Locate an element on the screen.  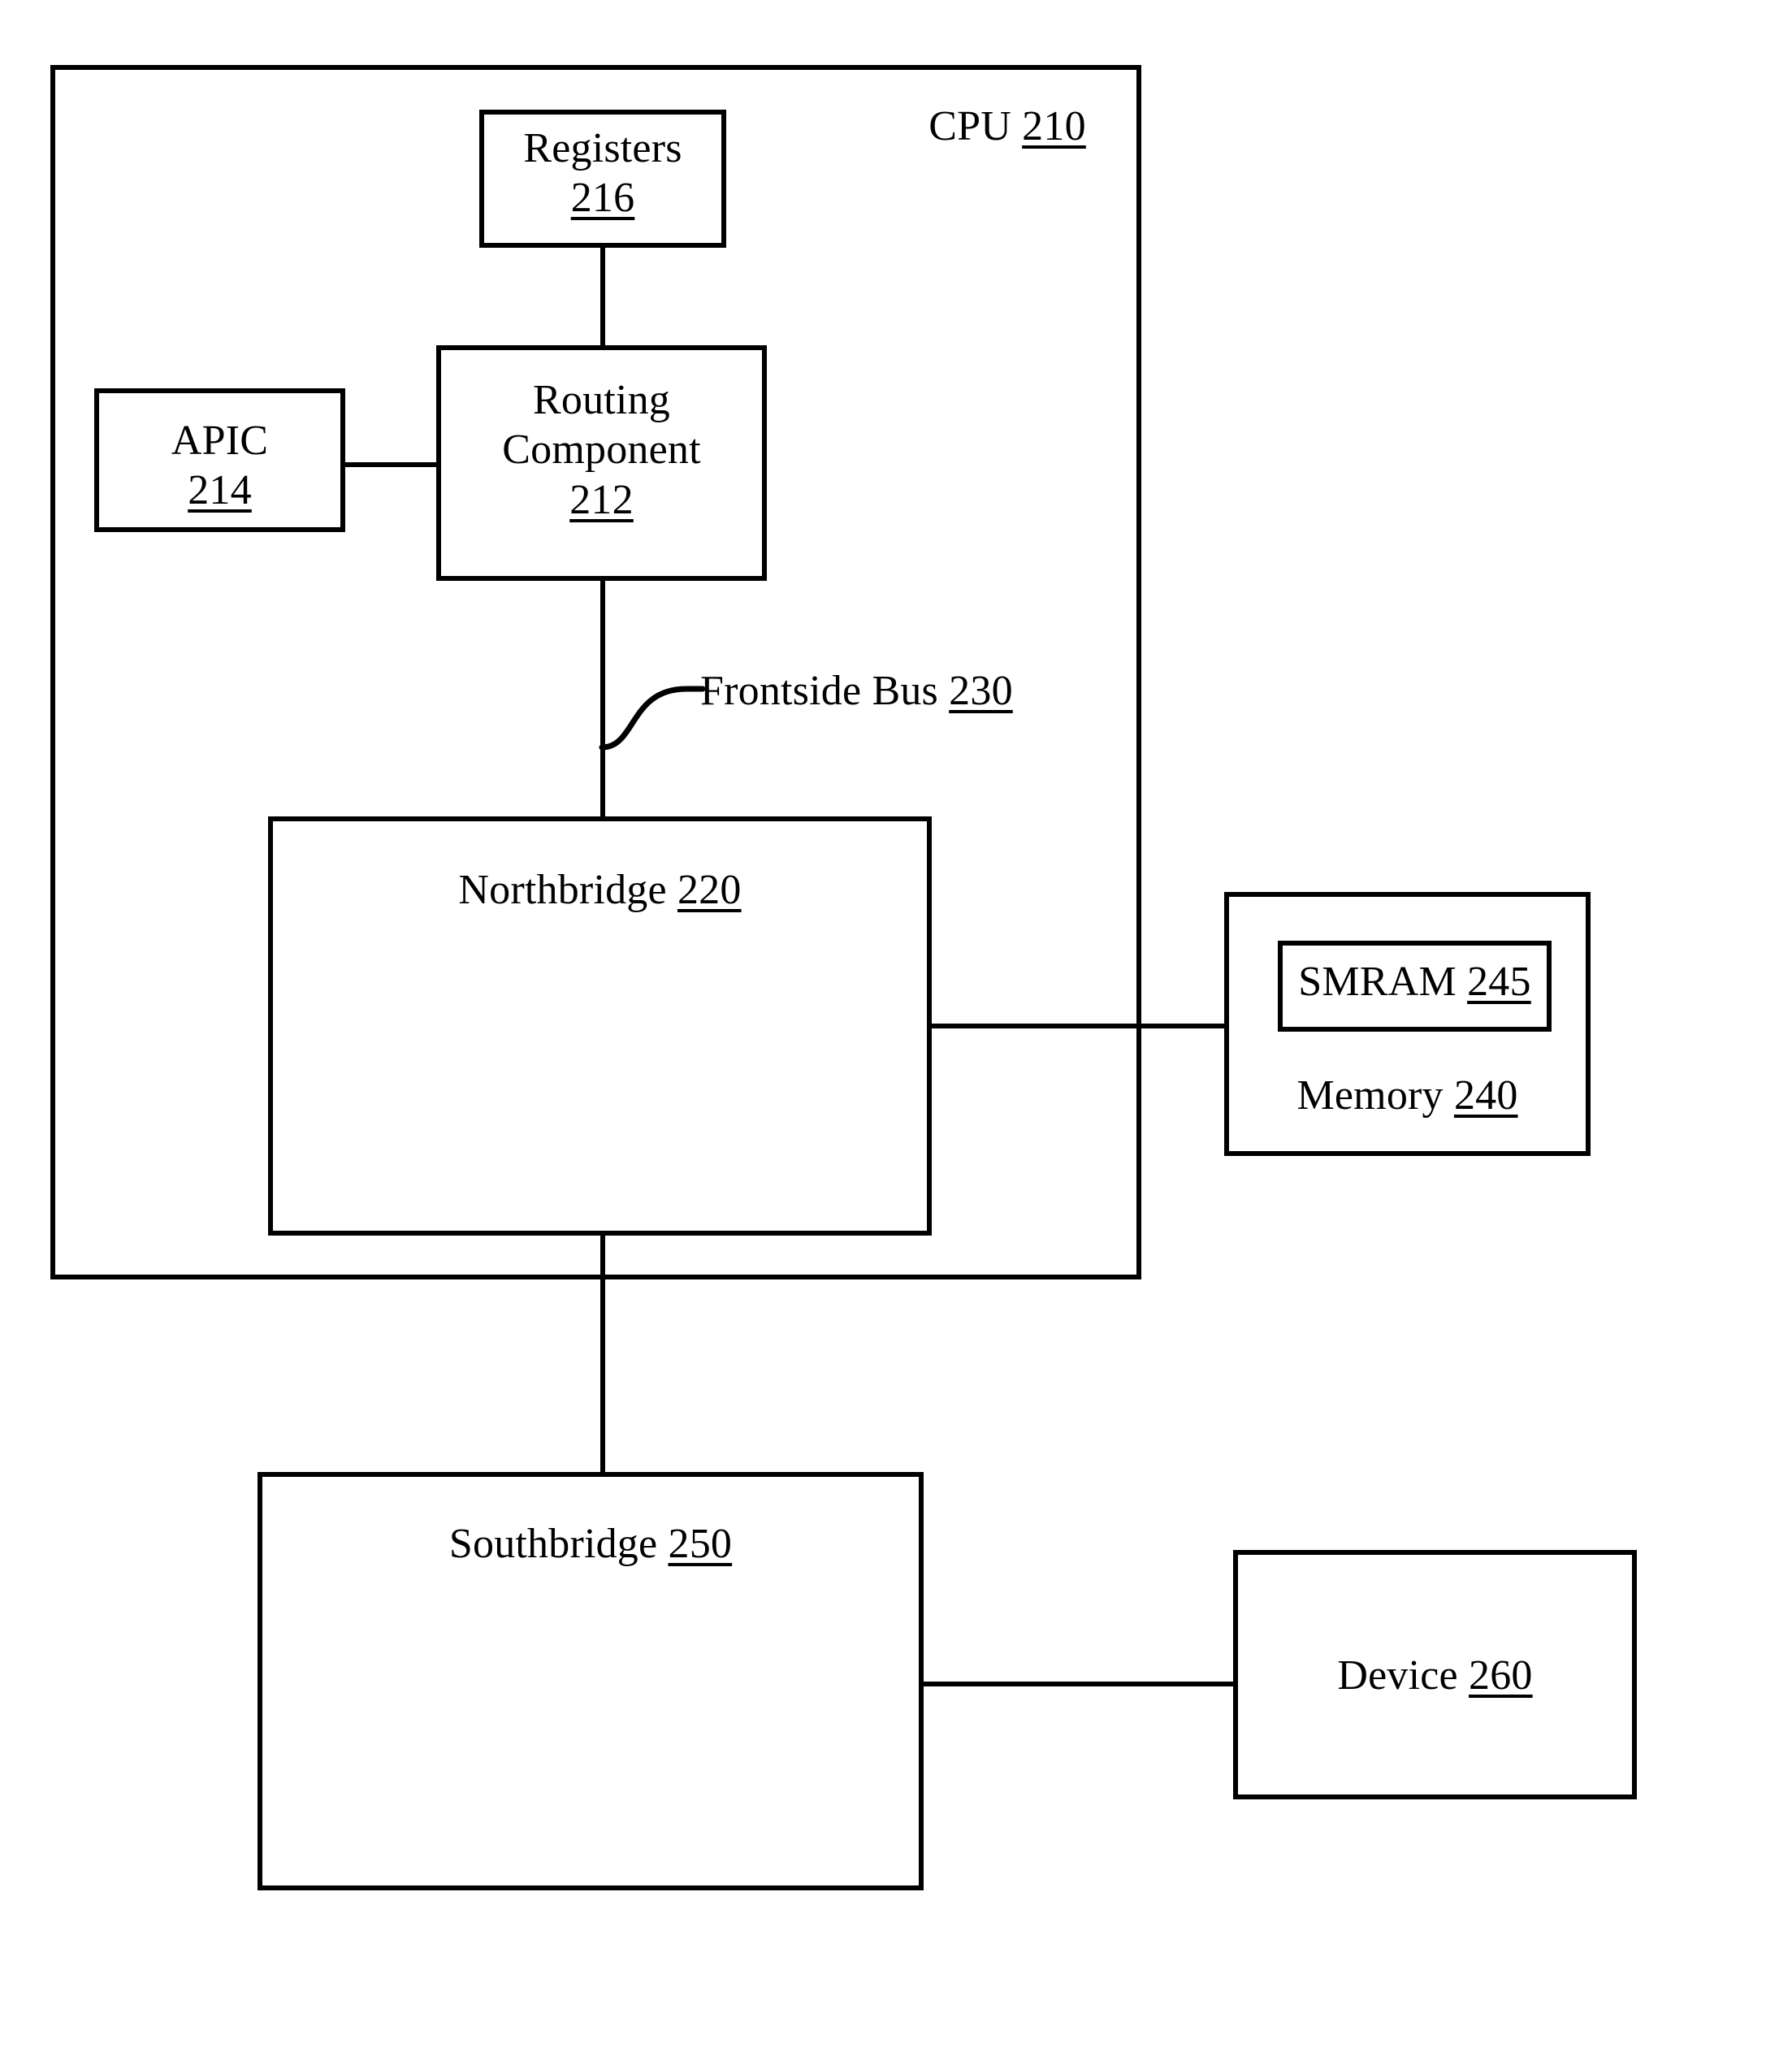
northbridge-label: Northbridge 220 is located at coordinates (600, 890).